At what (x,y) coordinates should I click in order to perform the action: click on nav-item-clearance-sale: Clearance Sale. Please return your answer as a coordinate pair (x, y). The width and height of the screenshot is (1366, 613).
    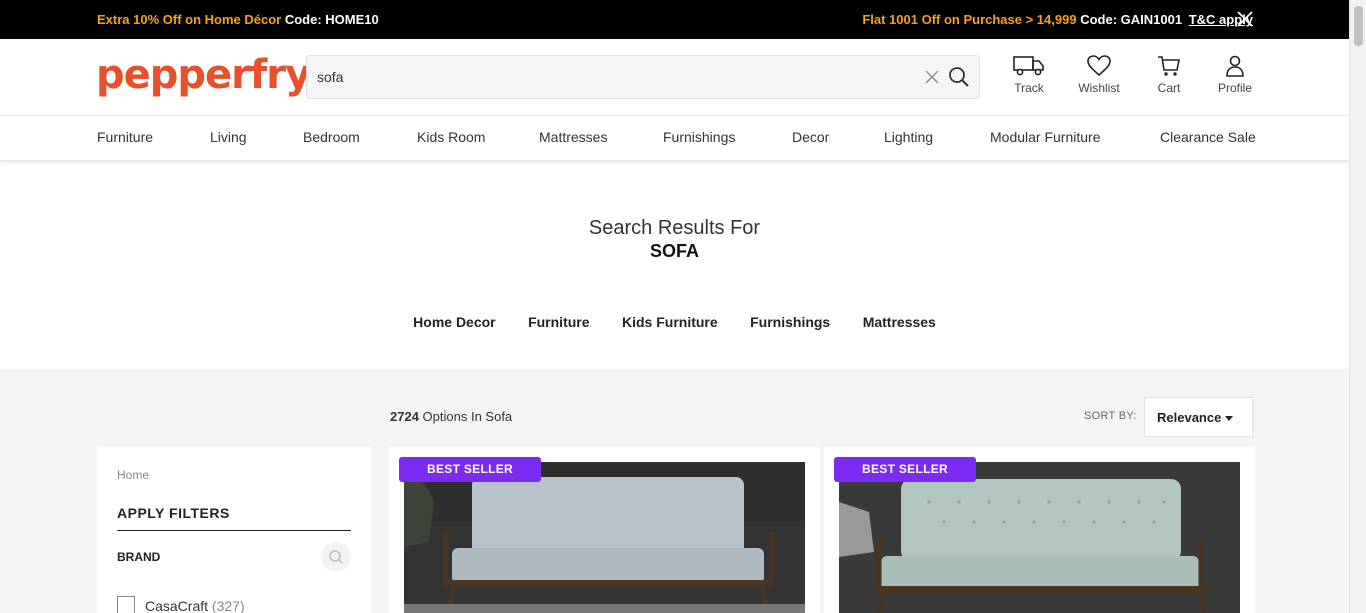
    Looking at the image, I should click on (1208, 137).